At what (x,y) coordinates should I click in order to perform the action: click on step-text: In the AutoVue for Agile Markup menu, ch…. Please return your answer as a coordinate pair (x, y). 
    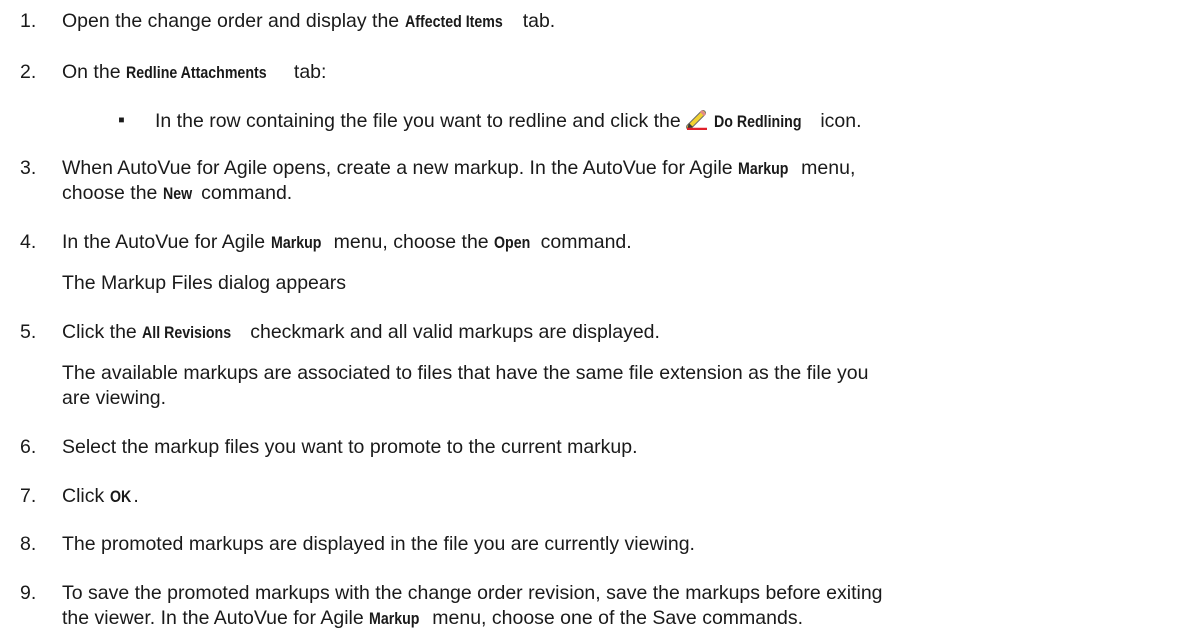
    Looking at the image, I should click on (347, 242).